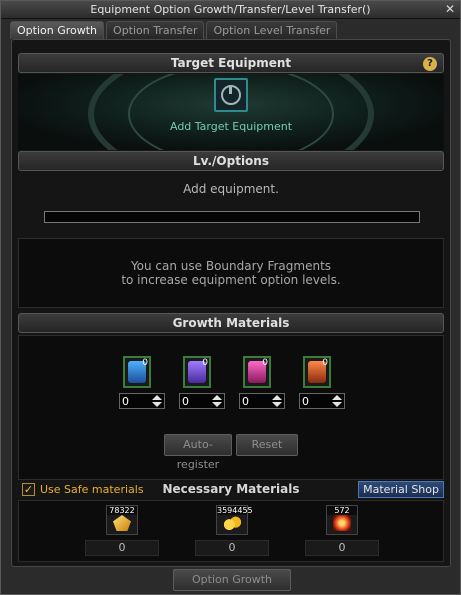 This screenshot has width=461, height=595. What do you see at coordinates (317, 372) in the screenshot?
I see `material-item-4: 0` at bounding box center [317, 372].